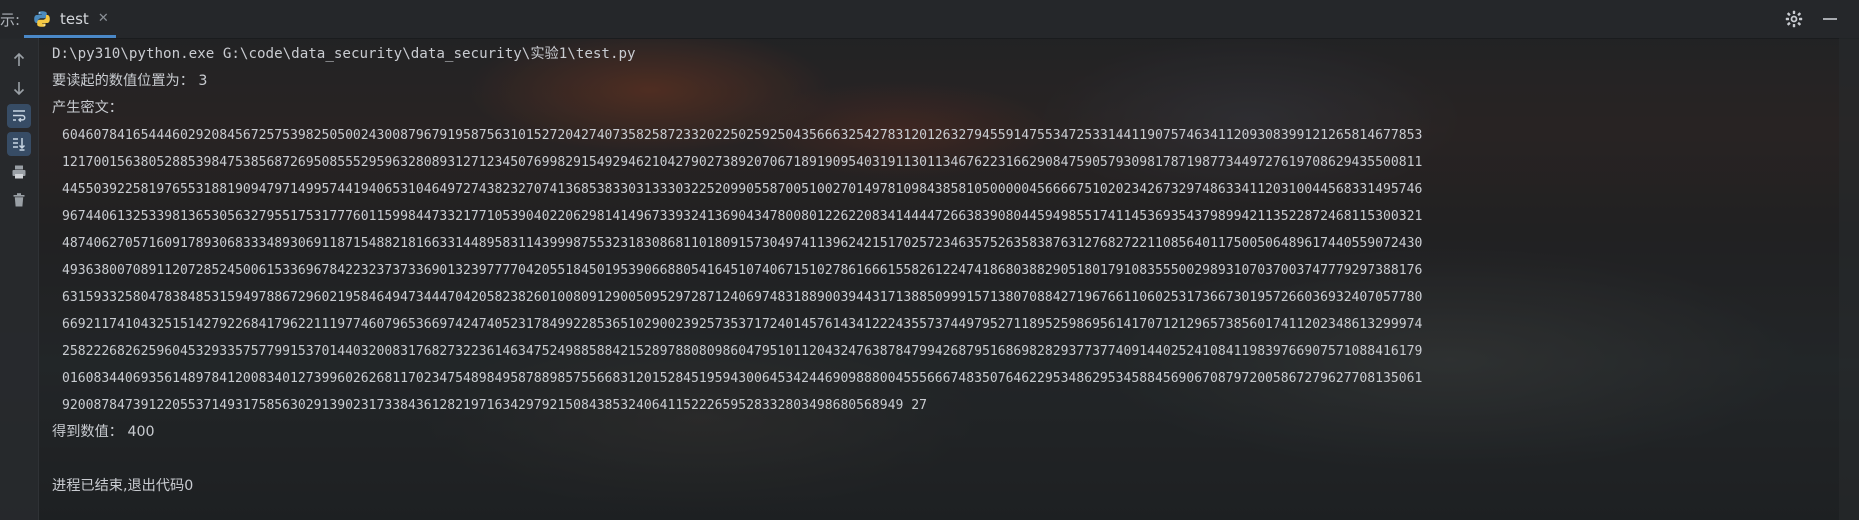 This screenshot has width=1859, height=520. I want to click on console-toolbar, so click(19, 279).